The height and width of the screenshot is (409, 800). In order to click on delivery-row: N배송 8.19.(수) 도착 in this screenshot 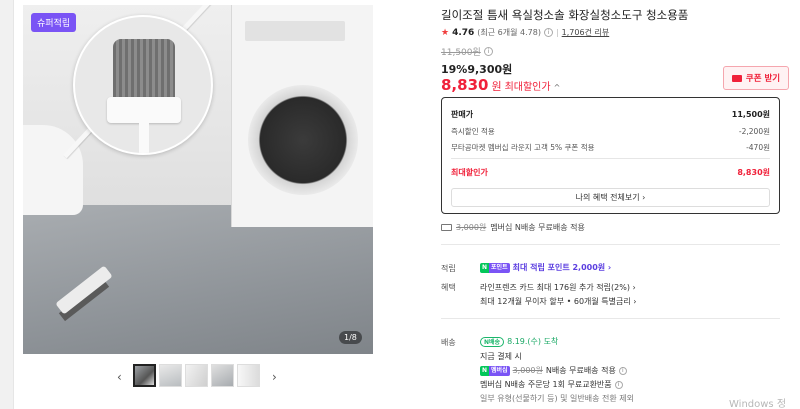, I will do `click(519, 341)`.